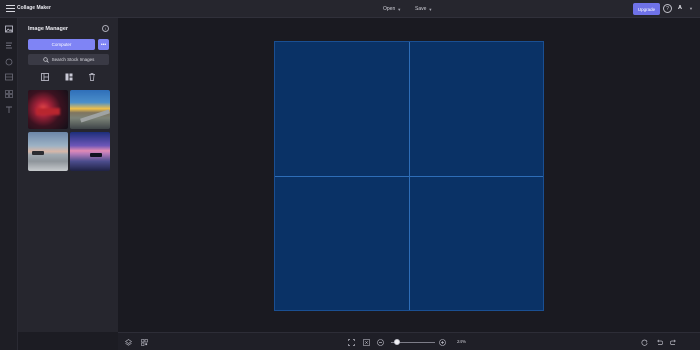 Image resolution: width=700 pixels, height=350 pixels. Describe the element at coordinates (462, 341) in the screenshot. I see `zoom-level-label: 24%` at that location.